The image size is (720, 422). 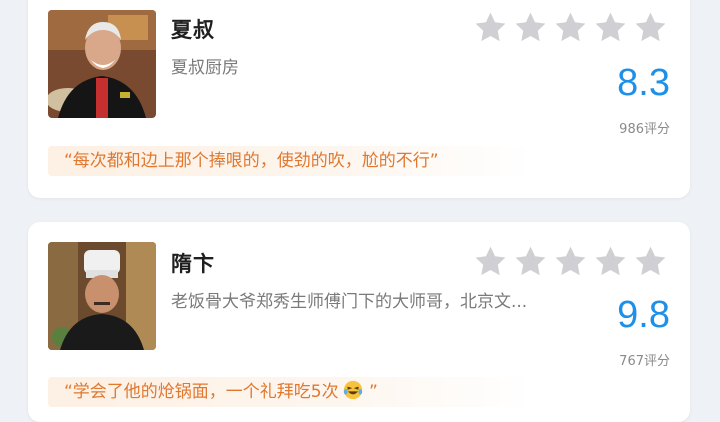 I want to click on rating-count: 767评分, so click(x=644, y=361).